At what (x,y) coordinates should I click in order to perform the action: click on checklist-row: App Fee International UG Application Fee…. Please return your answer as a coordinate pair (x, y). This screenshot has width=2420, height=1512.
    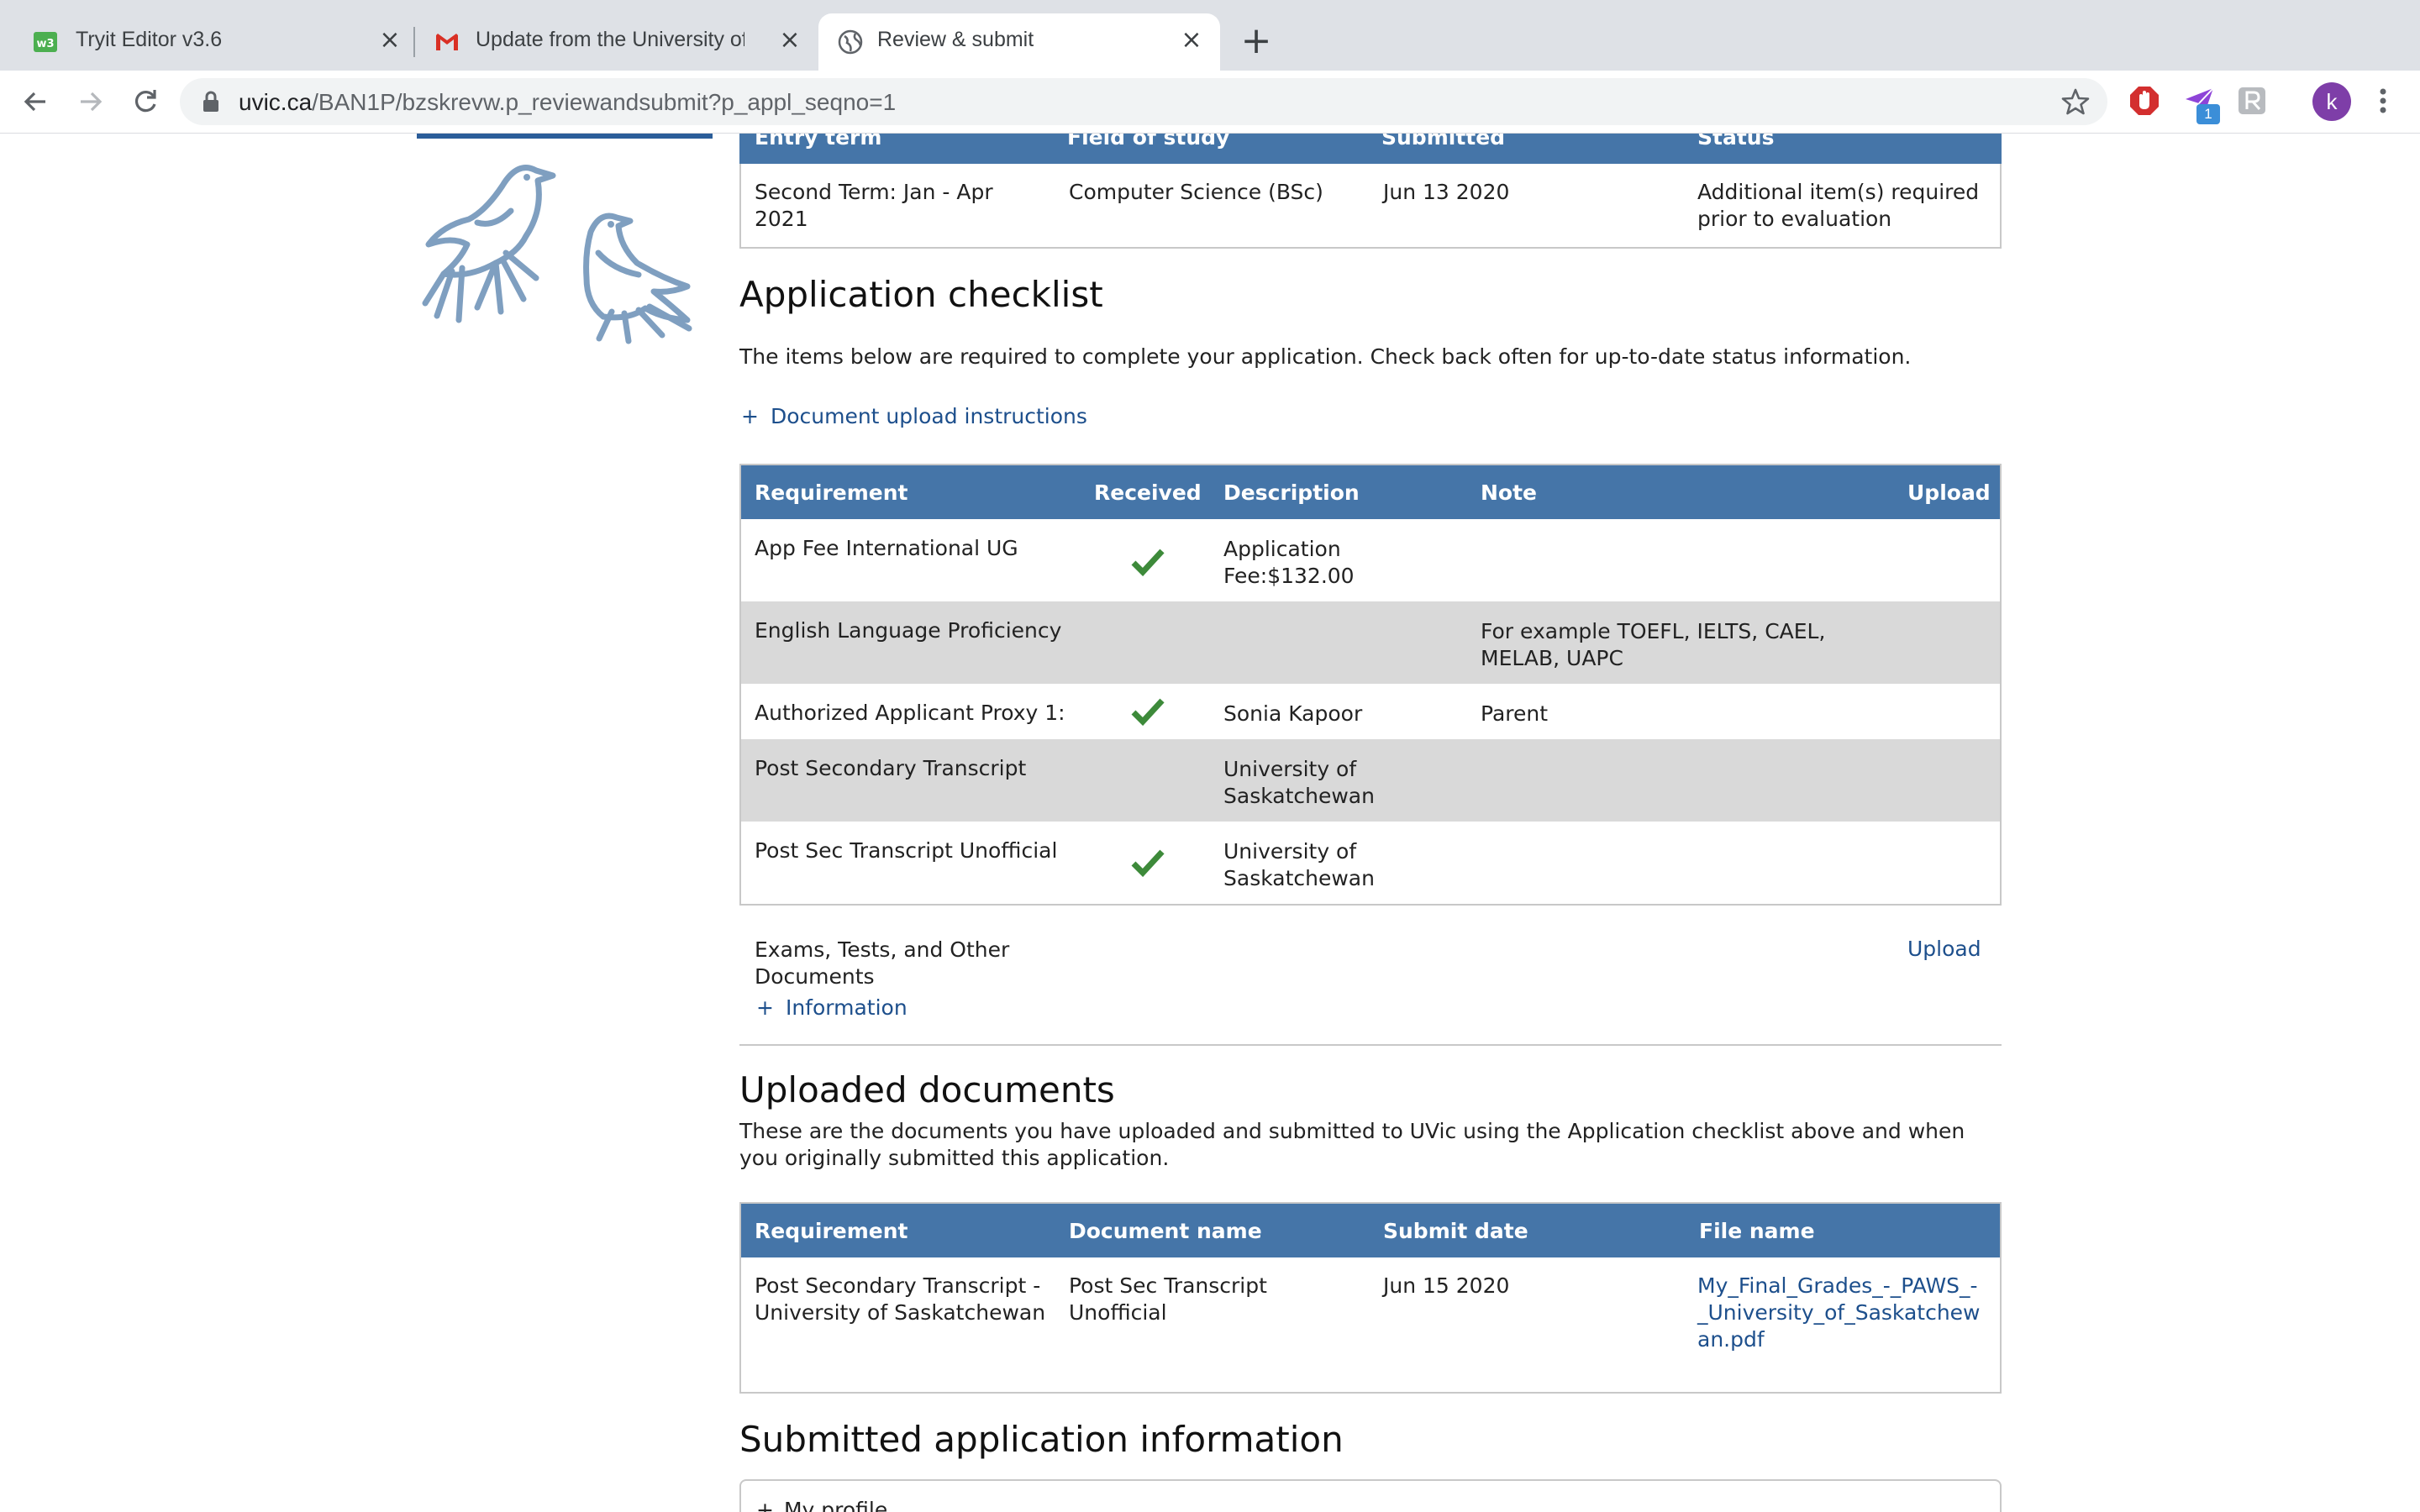
    Looking at the image, I should click on (1371, 560).